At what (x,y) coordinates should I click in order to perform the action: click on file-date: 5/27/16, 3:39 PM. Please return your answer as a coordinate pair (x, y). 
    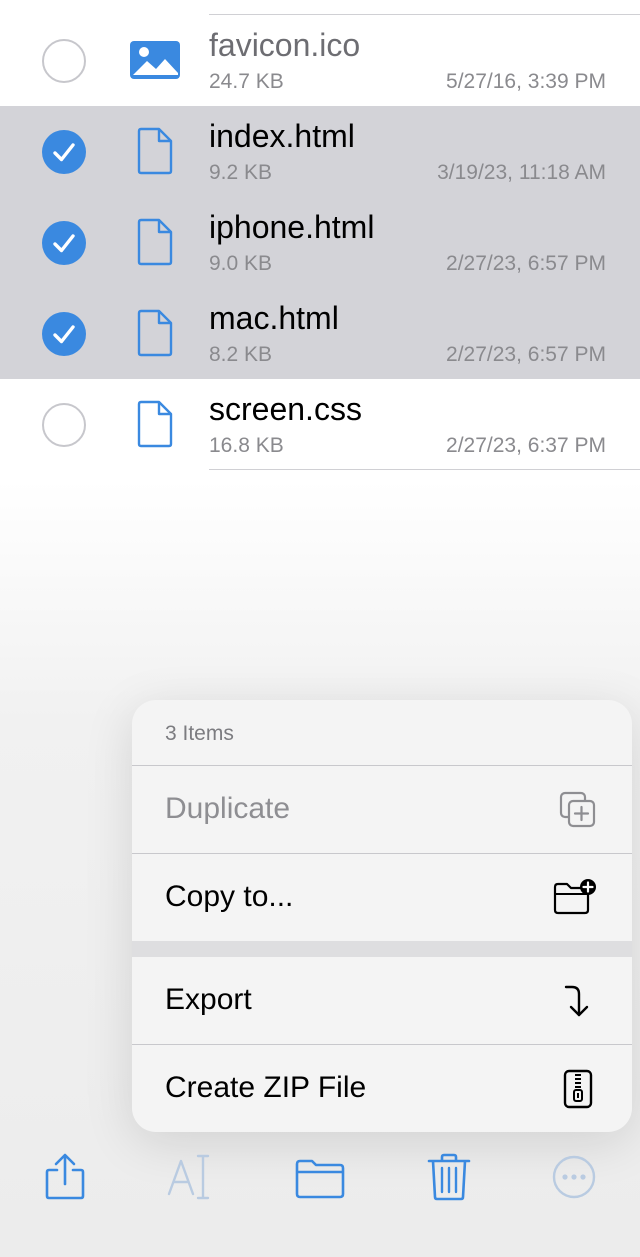
    Looking at the image, I should click on (526, 81).